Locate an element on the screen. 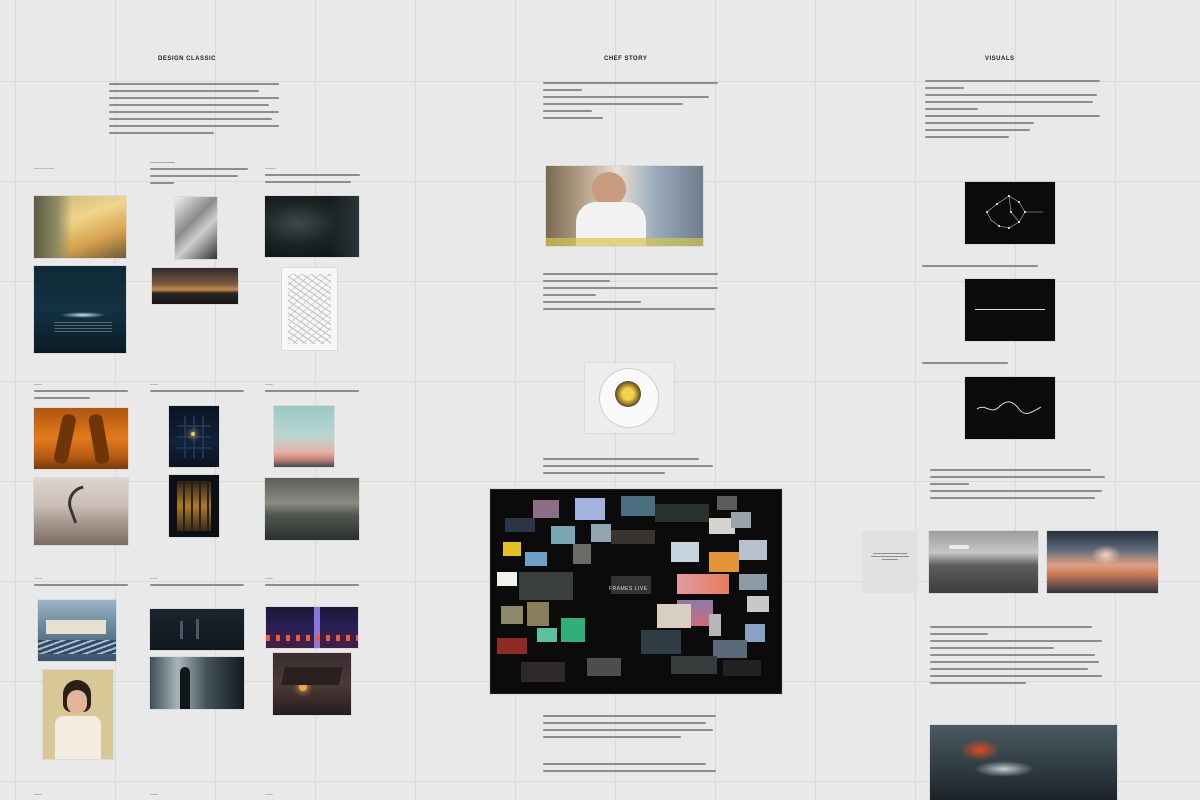 This screenshot has height=800, width=1200. image-dark-corridor is located at coordinates (197, 629).